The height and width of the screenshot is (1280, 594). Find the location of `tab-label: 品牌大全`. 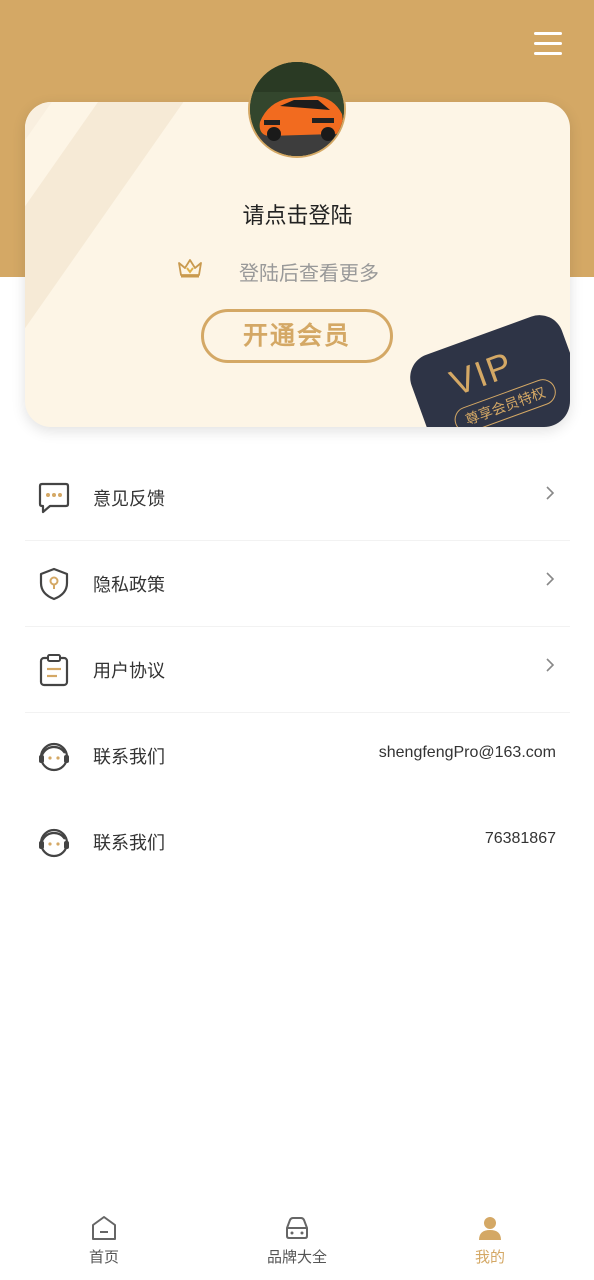

tab-label: 品牌大全 is located at coordinates (296, 1257).